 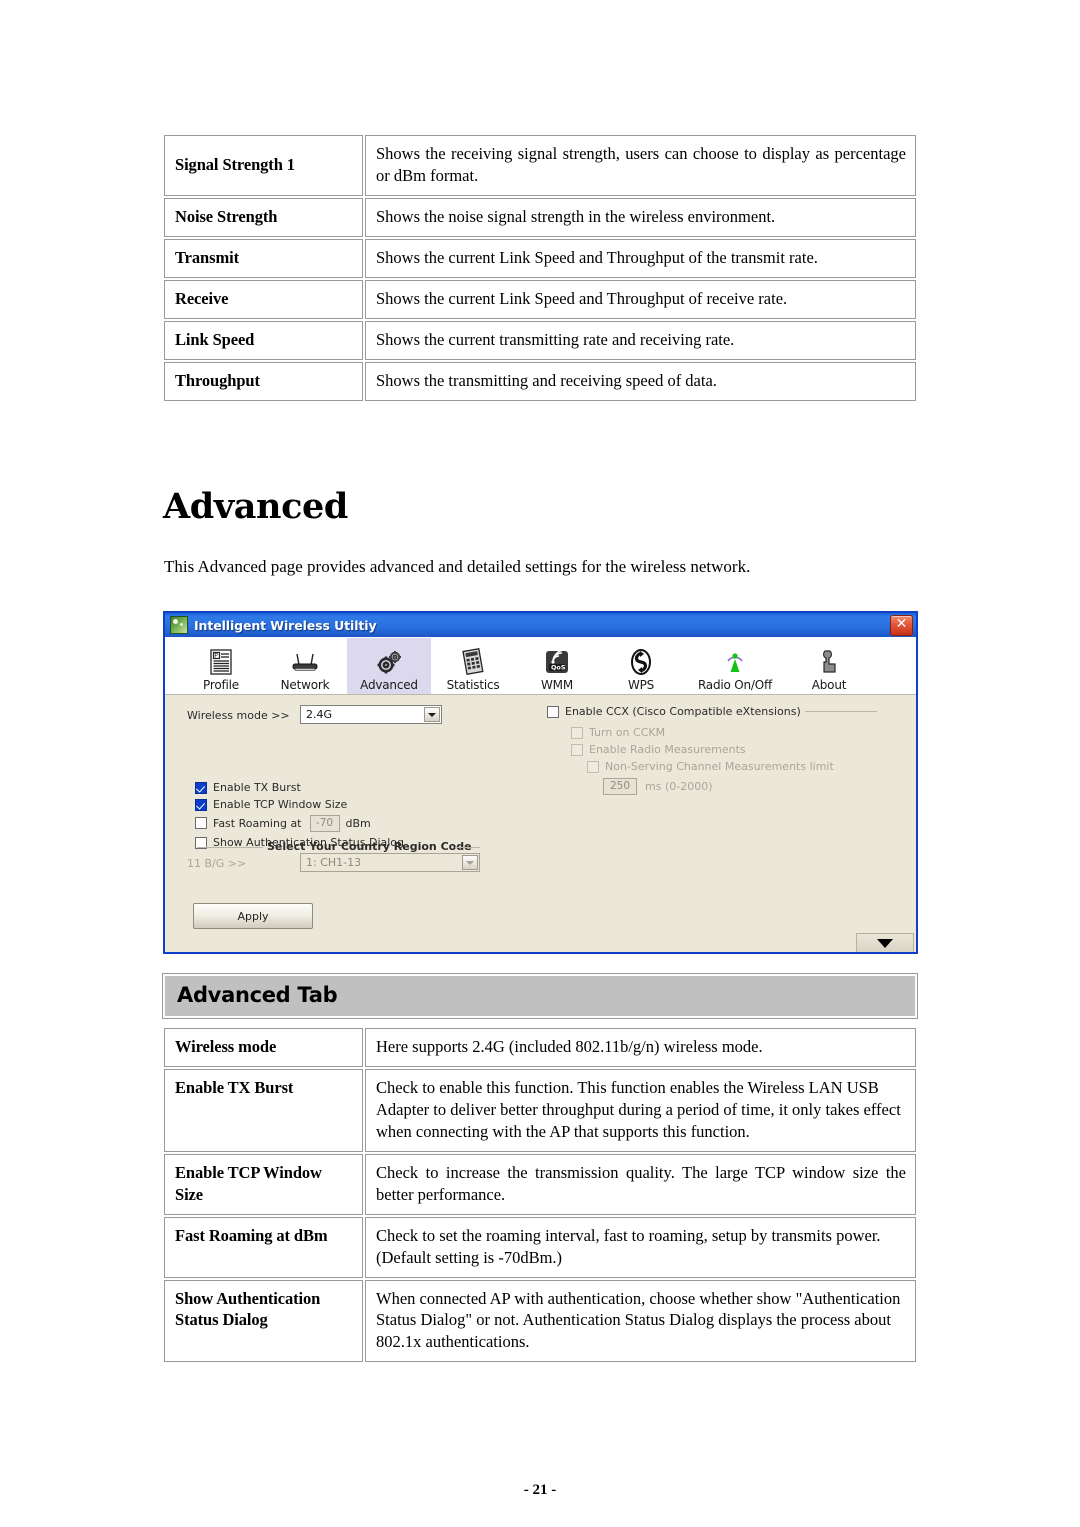 I want to click on wireless-mode-select: 2.4G, so click(x=371, y=714).